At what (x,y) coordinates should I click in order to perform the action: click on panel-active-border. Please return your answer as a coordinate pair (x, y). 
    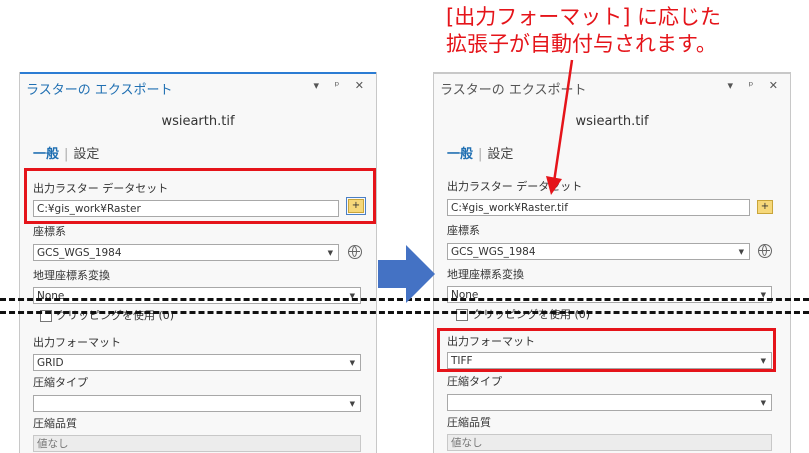
    Looking at the image, I should click on (198, 73).